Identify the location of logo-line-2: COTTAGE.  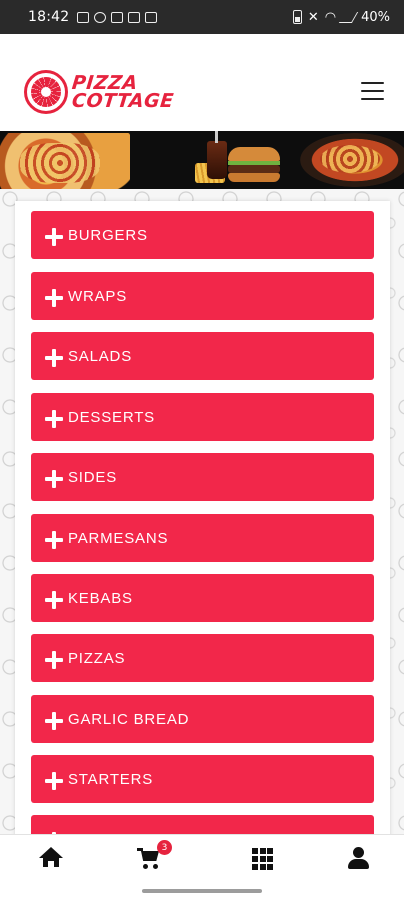
(122, 101).